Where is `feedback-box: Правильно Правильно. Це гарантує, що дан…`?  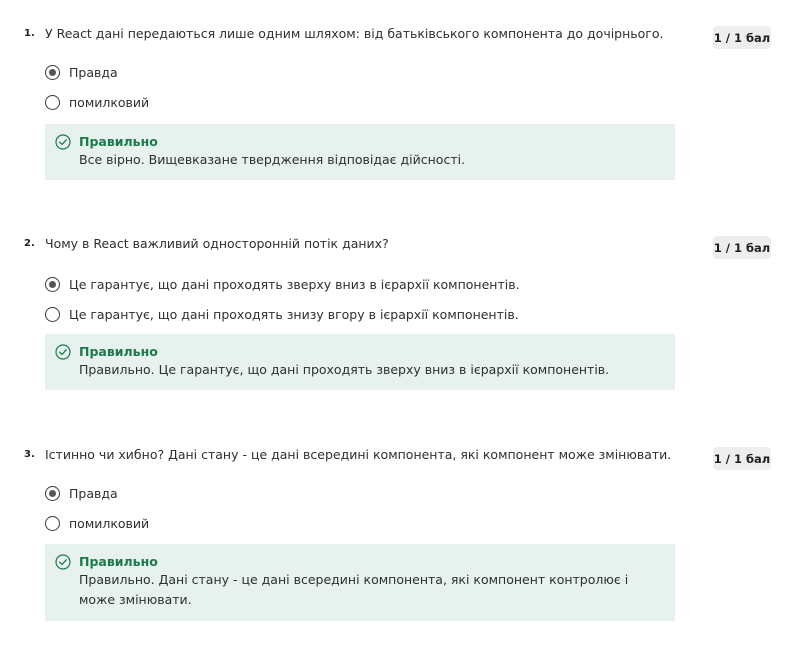
feedback-box: Правильно Правильно. Це гарантує, що дан… is located at coordinates (360, 362).